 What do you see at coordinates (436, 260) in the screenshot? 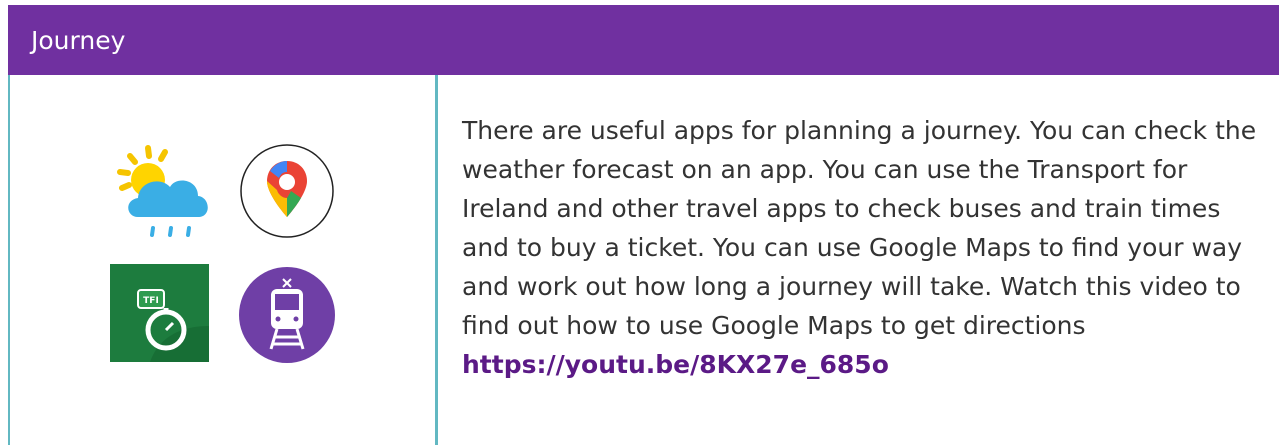
I see `column-divider` at bounding box center [436, 260].